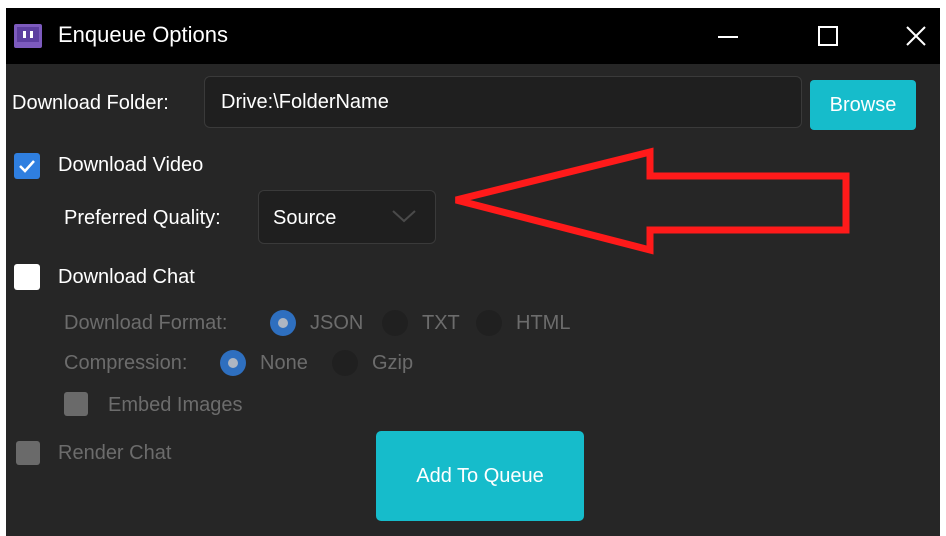 The width and height of the screenshot is (946, 536). I want to click on download-folder-label: Download Folder:, so click(90, 103).